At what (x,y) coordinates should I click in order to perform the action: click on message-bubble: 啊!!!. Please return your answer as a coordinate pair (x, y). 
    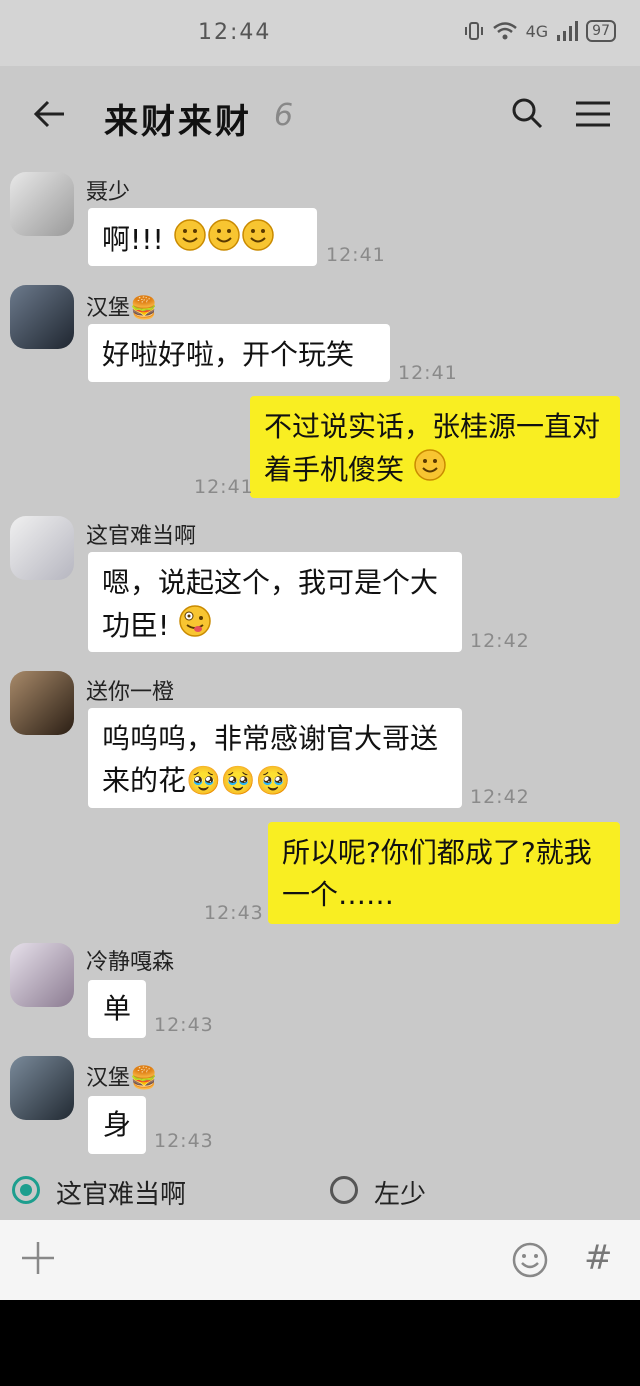
    Looking at the image, I should click on (202, 237).